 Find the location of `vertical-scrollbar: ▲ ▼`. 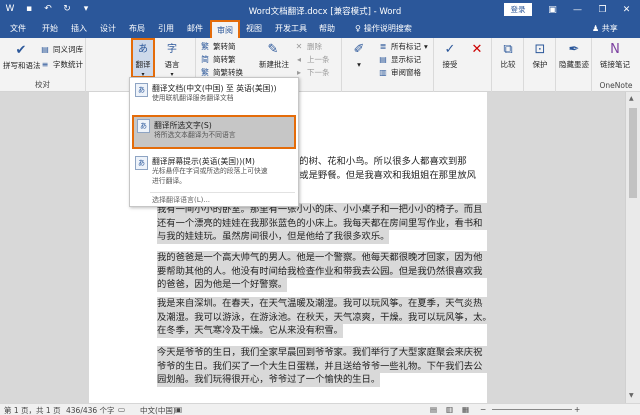

vertical-scrollbar: ▲ ▼ is located at coordinates (632, 247).